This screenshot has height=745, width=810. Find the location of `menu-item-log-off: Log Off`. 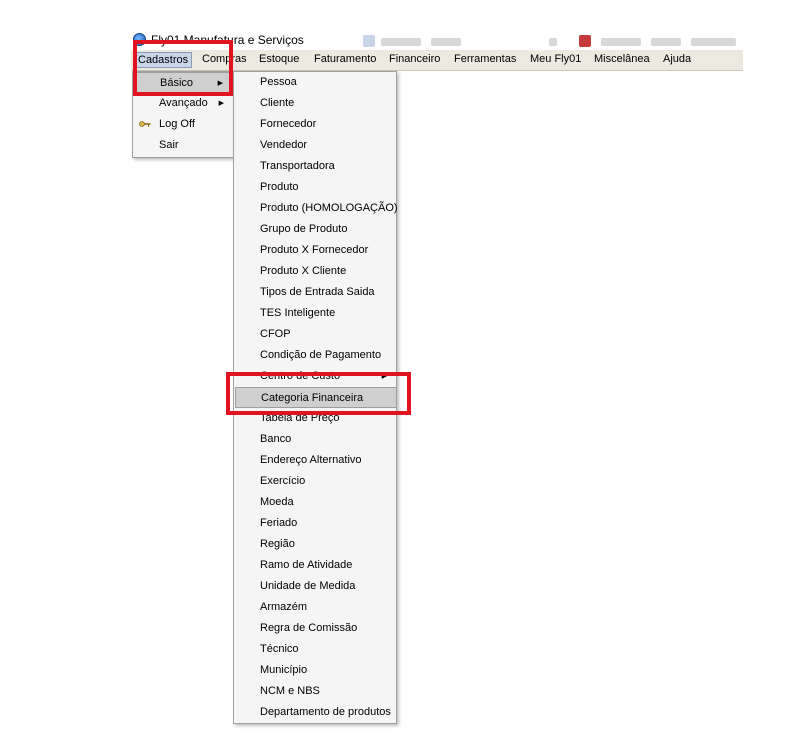

menu-item-log-off: Log Off is located at coordinates (184, 124).